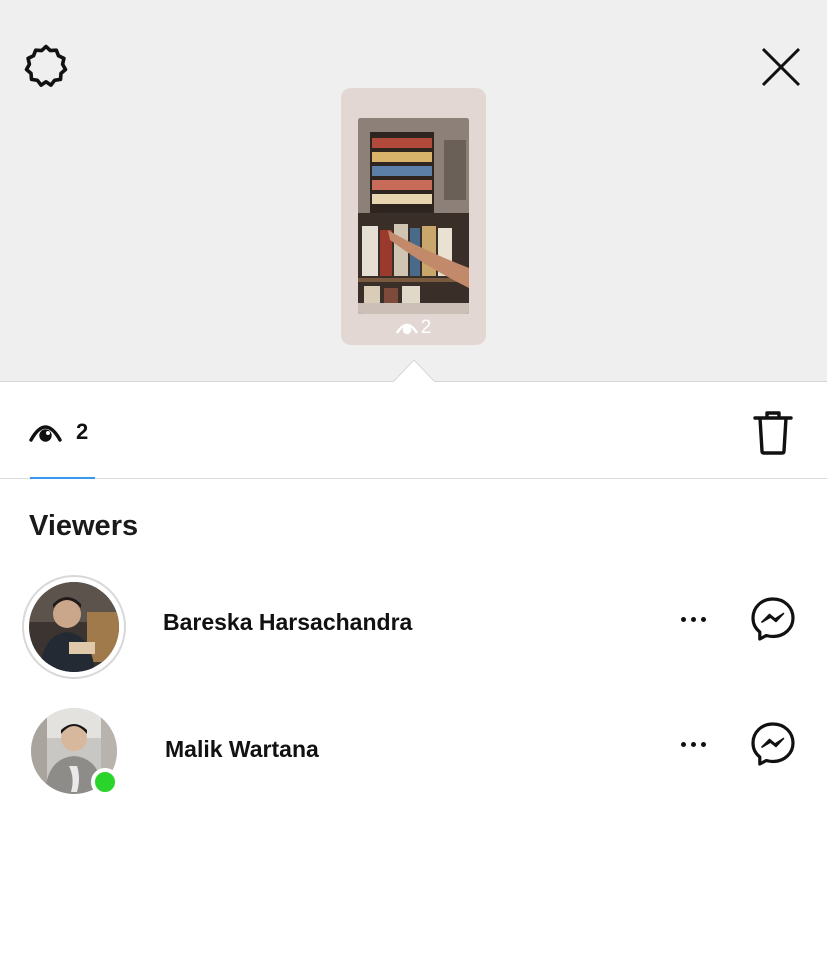 This screenshot has width=827, height=965. Describe the element at coordinates (414, 371) in the screenshot. I see `preview-pointer-arrow` at that location.